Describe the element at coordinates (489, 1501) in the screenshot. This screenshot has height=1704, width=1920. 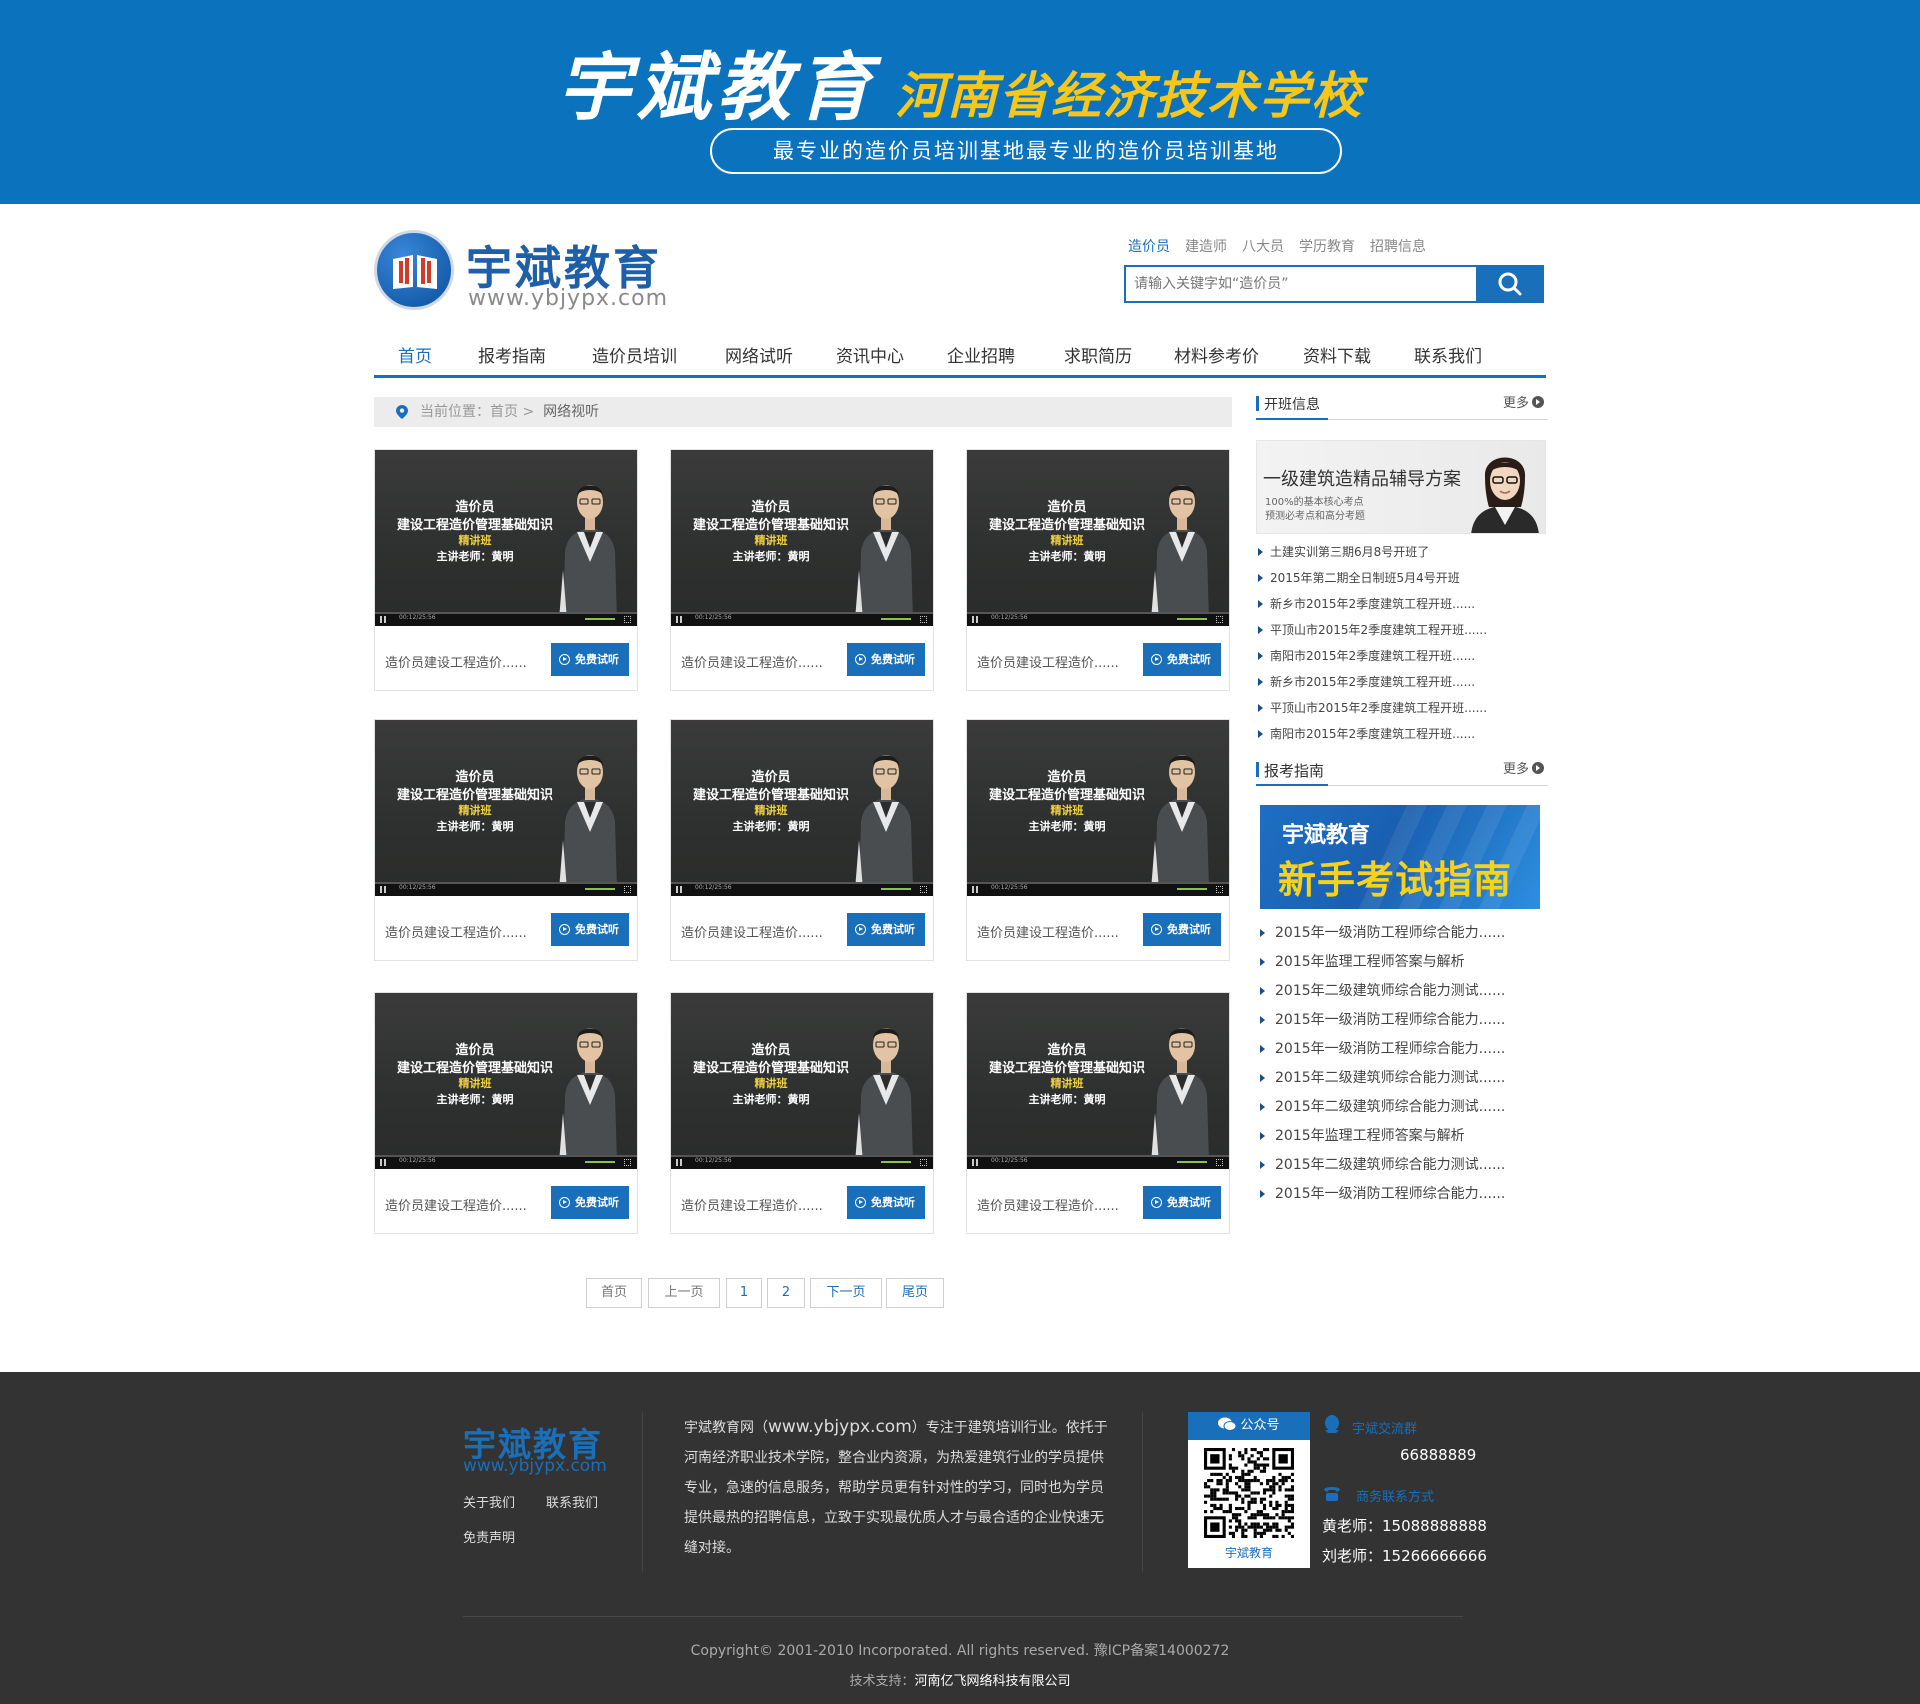
I see `footer-link-about: 关于我们` at that location.